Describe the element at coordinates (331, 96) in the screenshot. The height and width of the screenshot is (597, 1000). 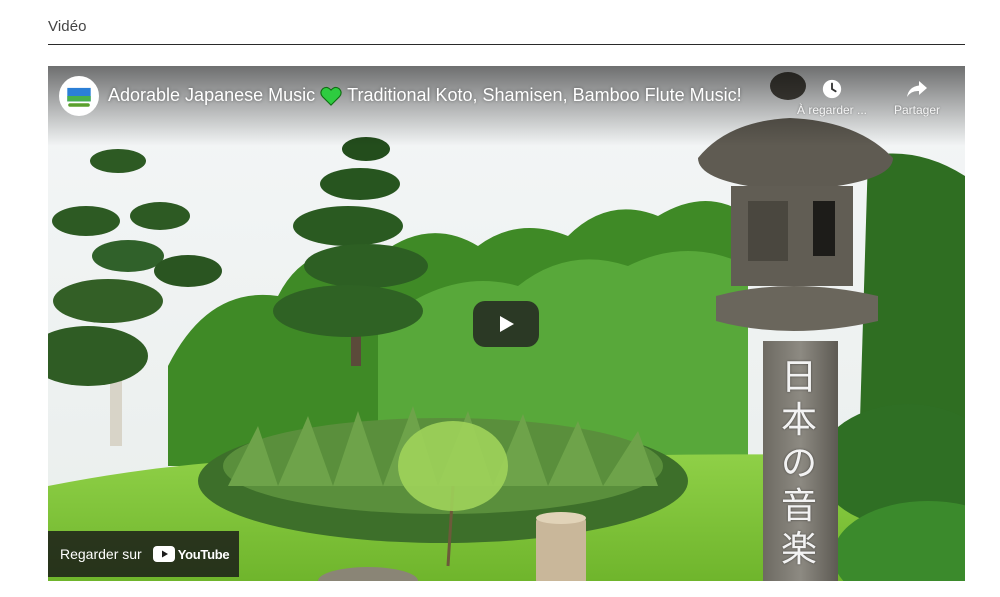
I see `green-heart-icon` at that location.